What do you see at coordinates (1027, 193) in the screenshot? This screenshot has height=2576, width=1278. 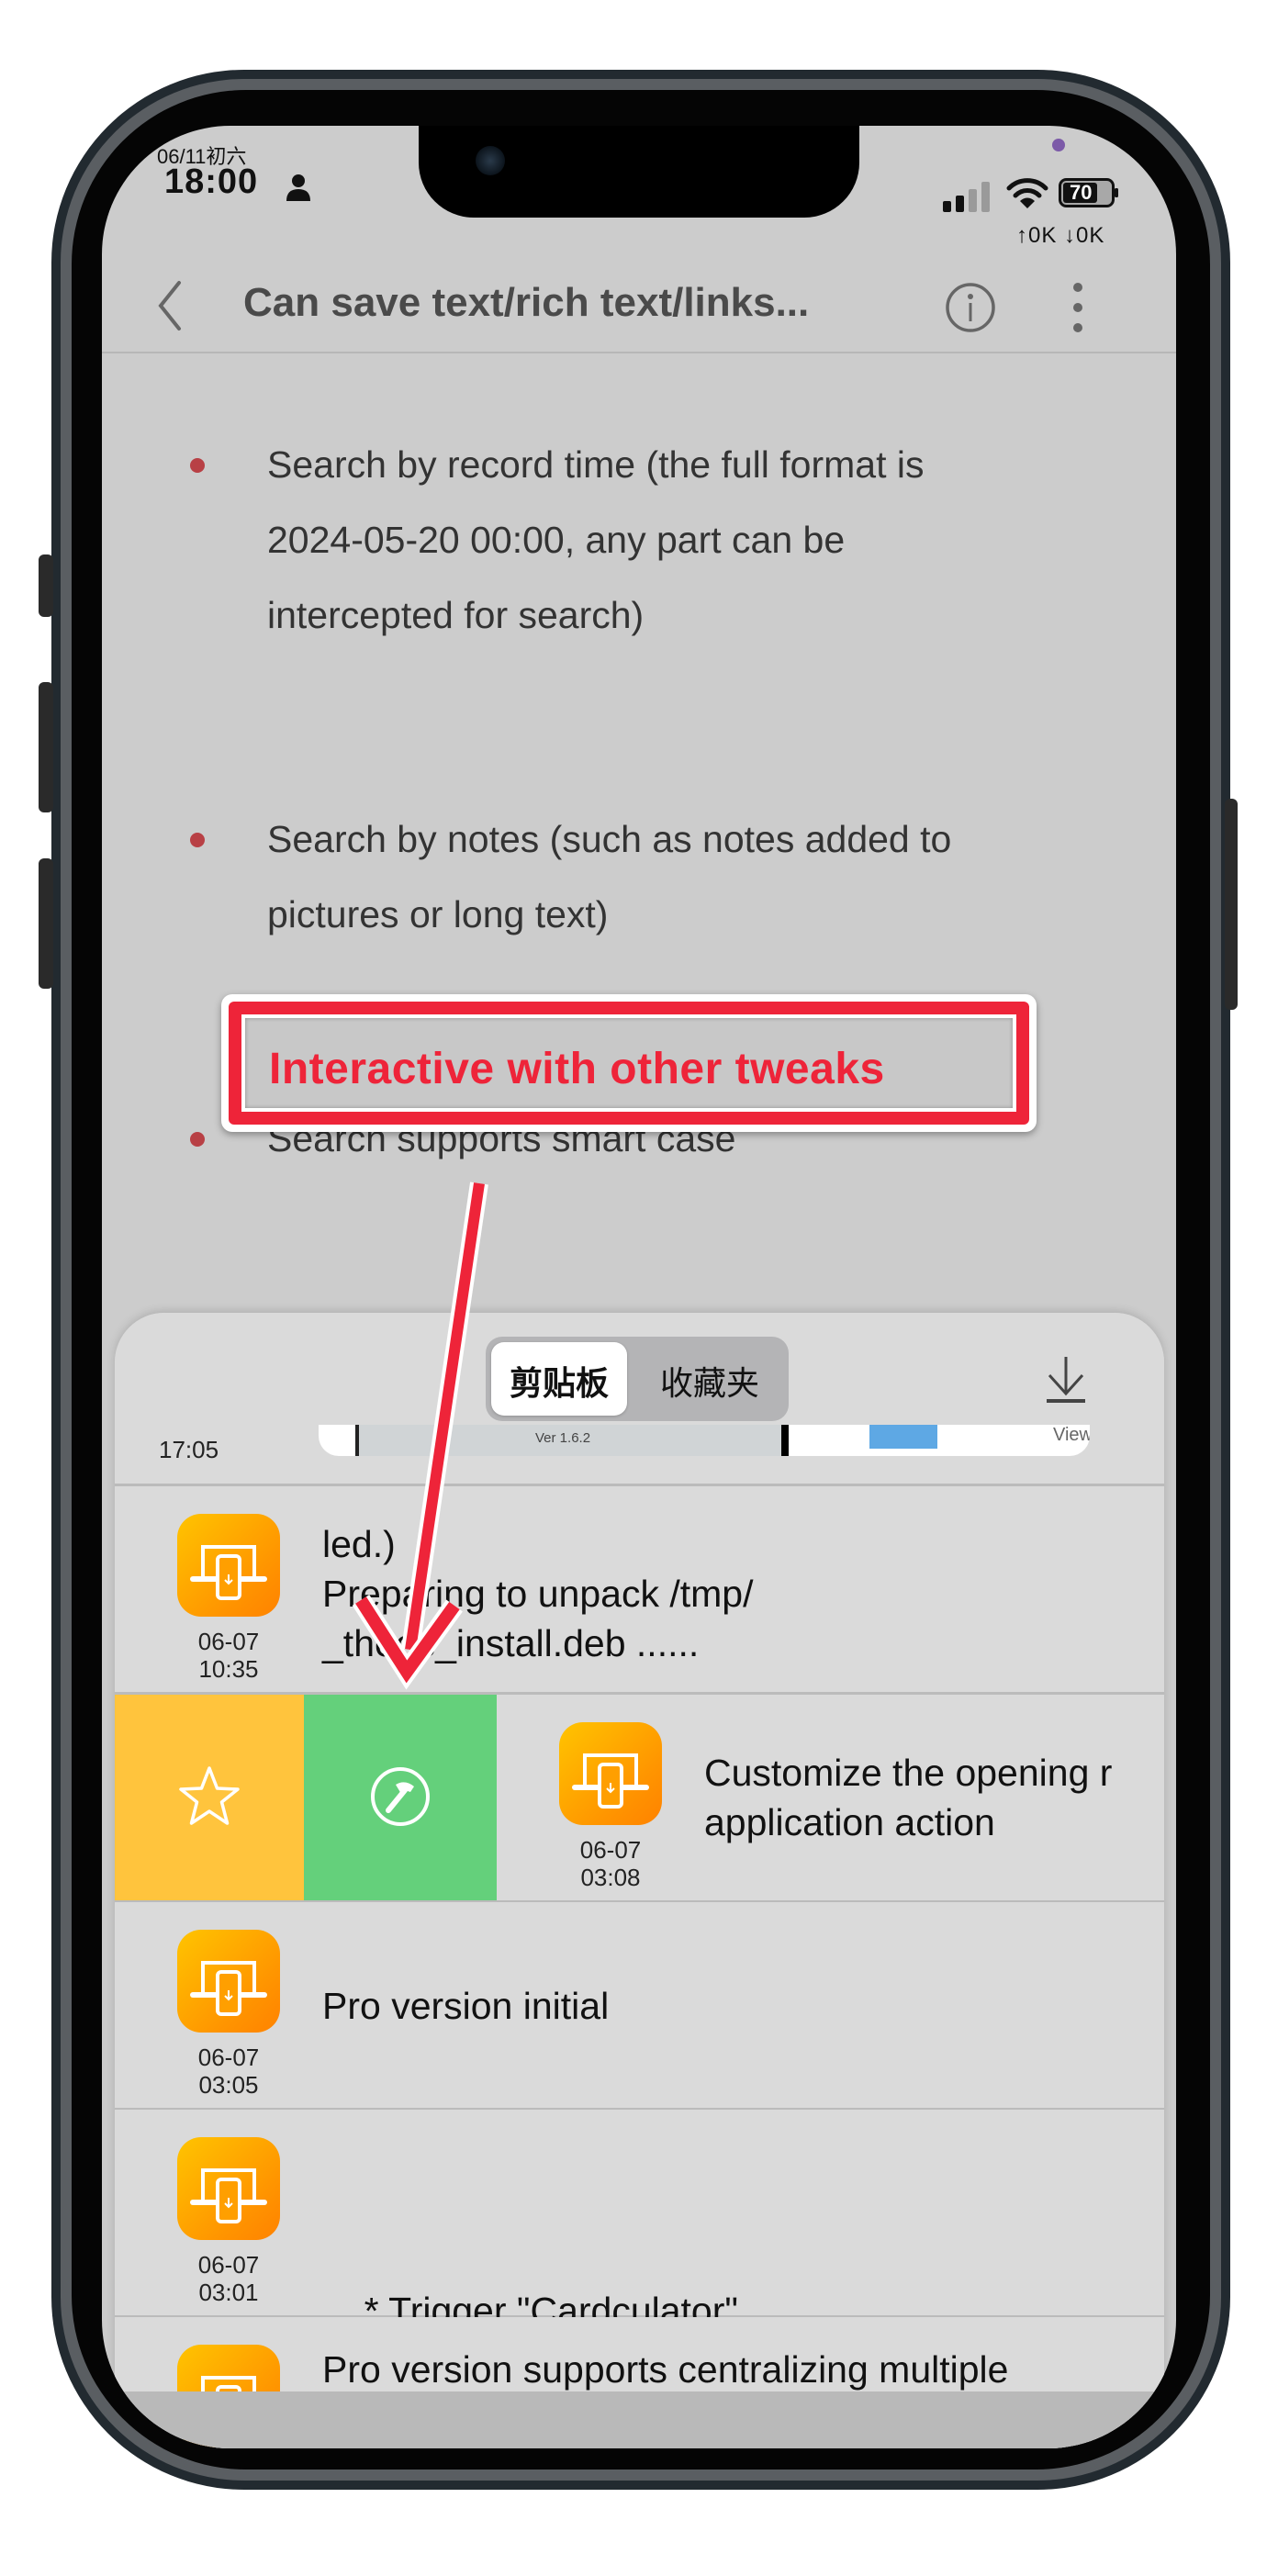 I see `wifi-icon` at bounding box center [1027, 193].